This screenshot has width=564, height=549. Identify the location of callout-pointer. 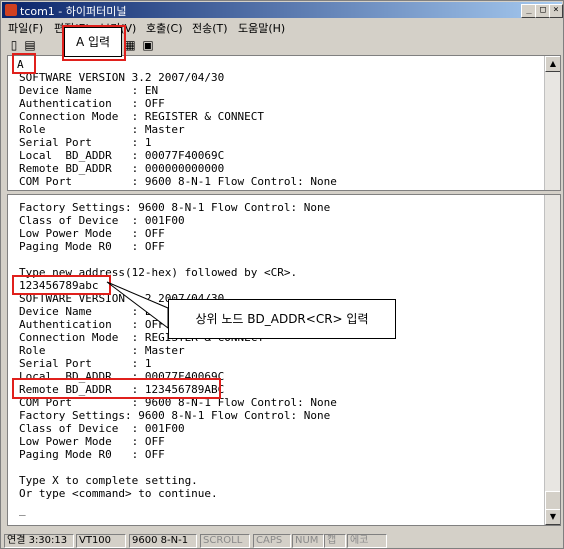
(137, 305).